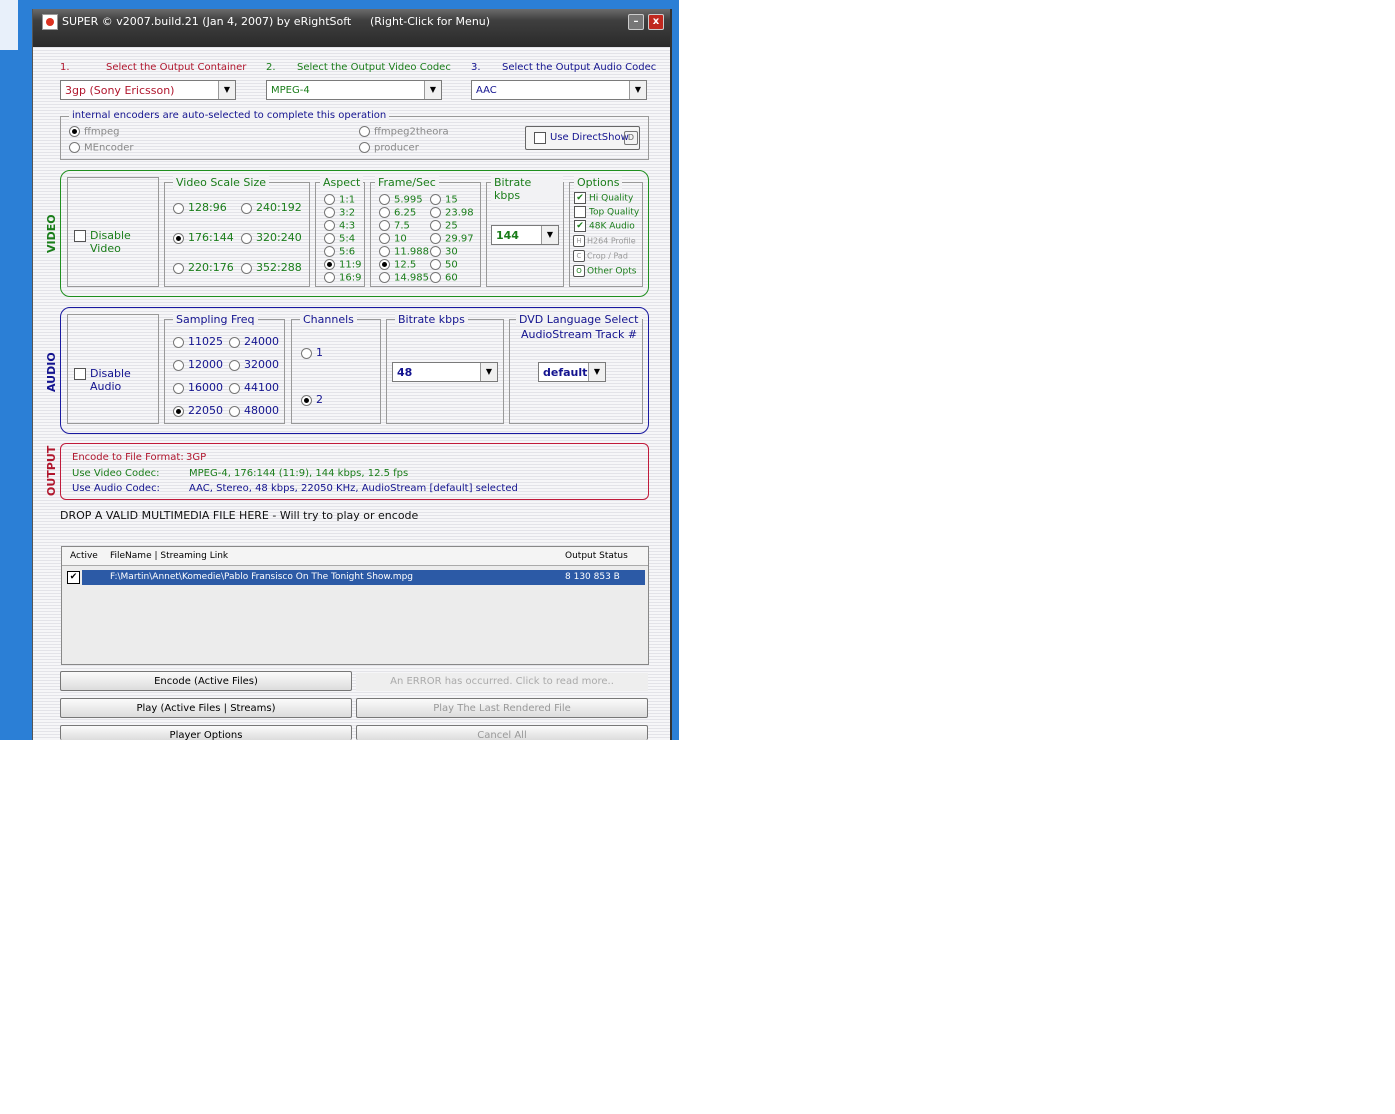 The image size is (1395, 1114). Describe the element at coordinates (271, 237) in the screenshot. I see `scale-option: 320:240` at that location.